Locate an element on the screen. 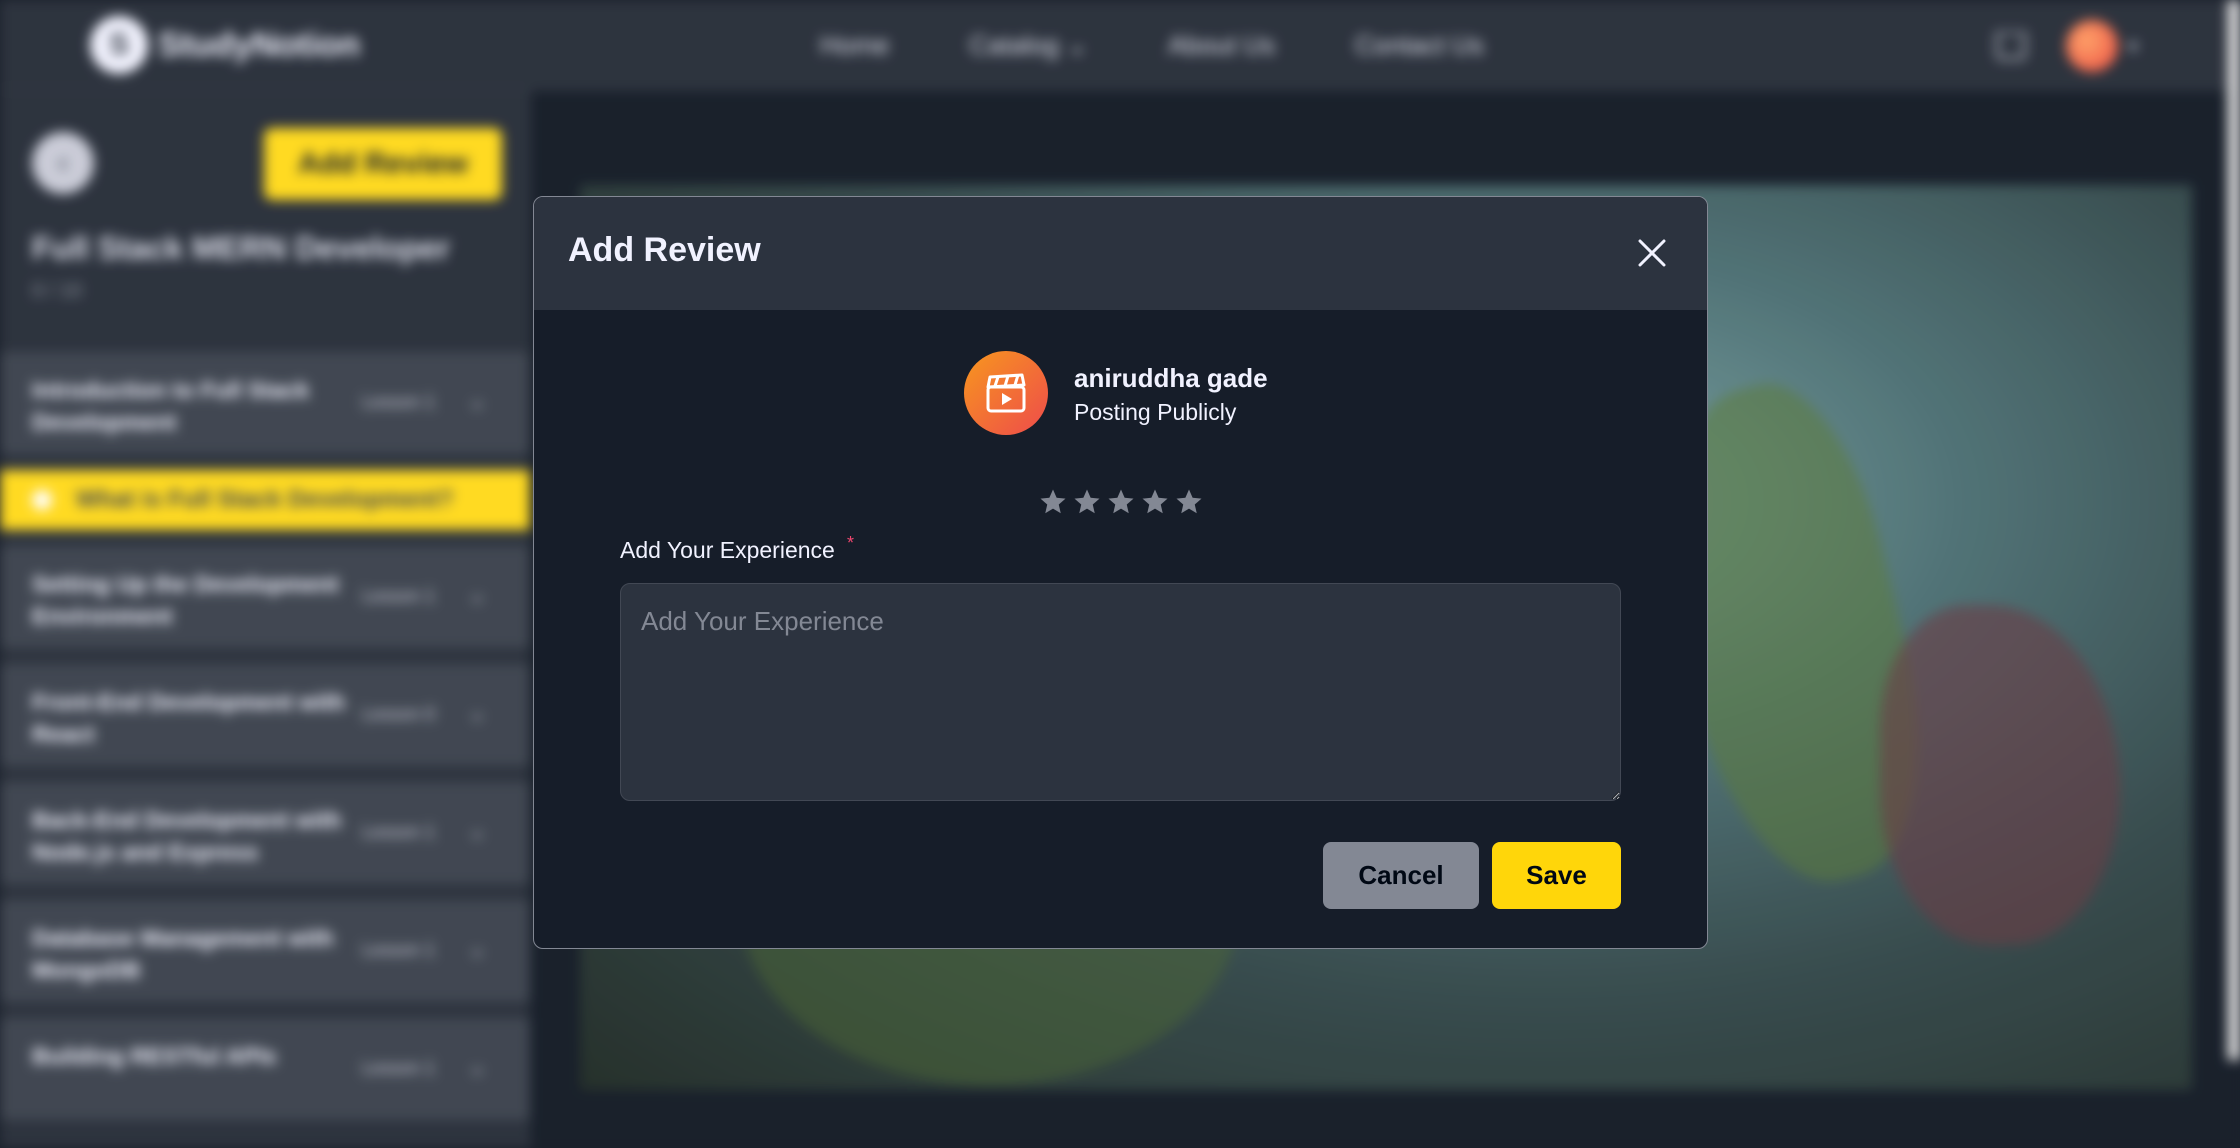 The height and width of the screenshot is (1148, 2240). close-icon is located at coordinates (1652, 253).